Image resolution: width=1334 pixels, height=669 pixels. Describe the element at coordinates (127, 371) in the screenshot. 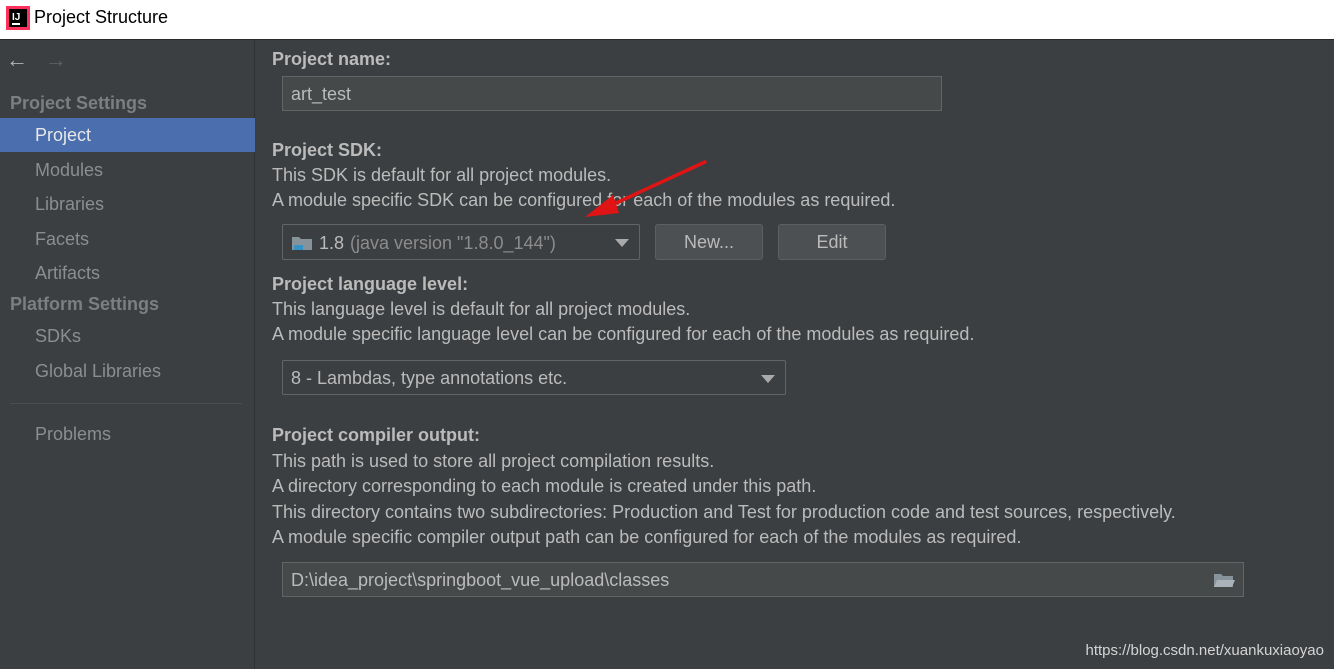

I see `sidebar-item-global-libraries: Global Libraries` at that location.